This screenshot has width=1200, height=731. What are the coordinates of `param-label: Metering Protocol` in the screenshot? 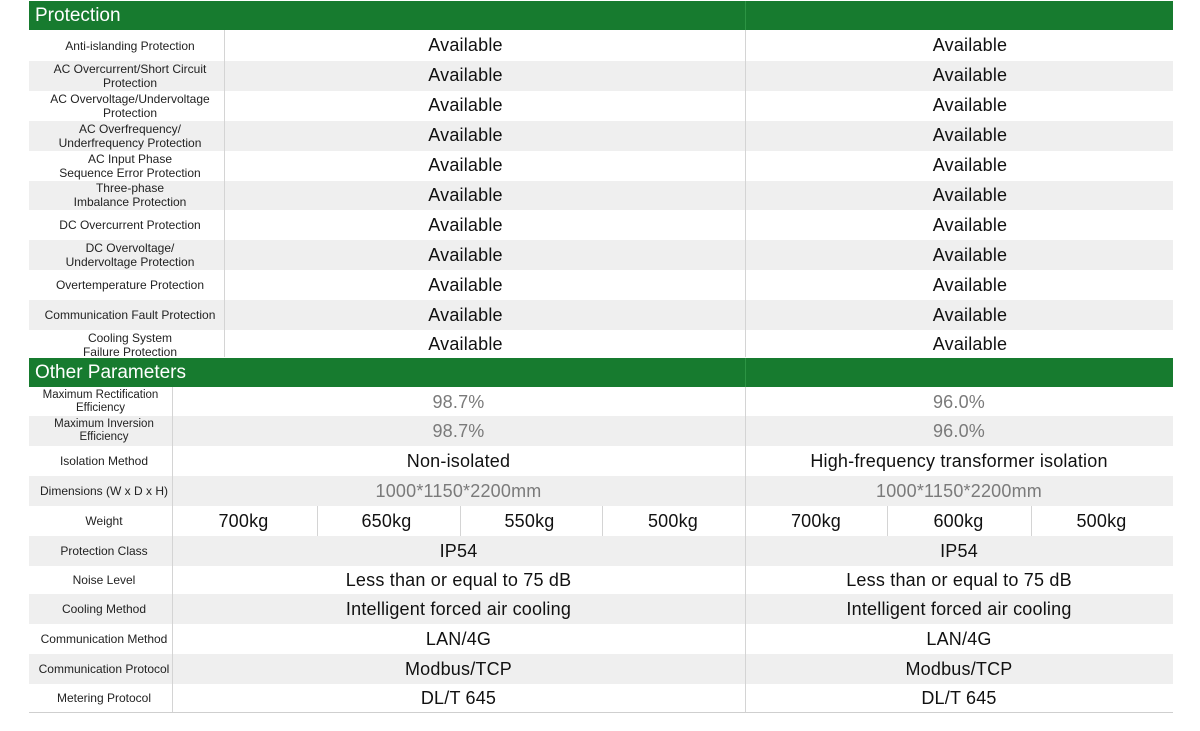 It's located at (104, 698).